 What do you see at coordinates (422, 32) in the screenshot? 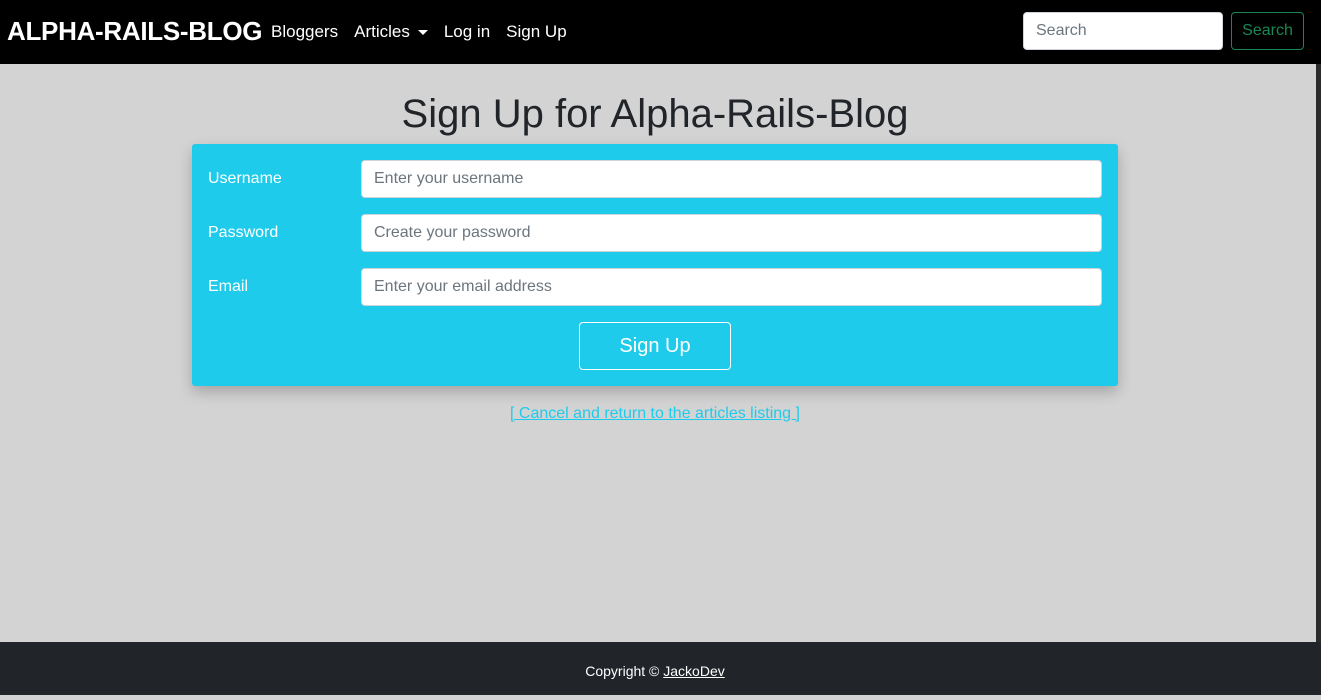
I see `caret-down-icon` at bounding box center [422, 32].